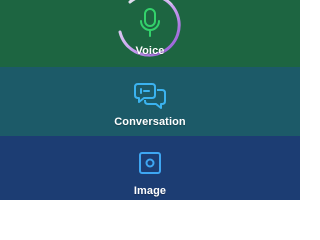 This screenshot has height=240, width=320. Describe the element at coordinates (150, 122) in the screenshot. I see `conversation-label: Conversation` at that location.